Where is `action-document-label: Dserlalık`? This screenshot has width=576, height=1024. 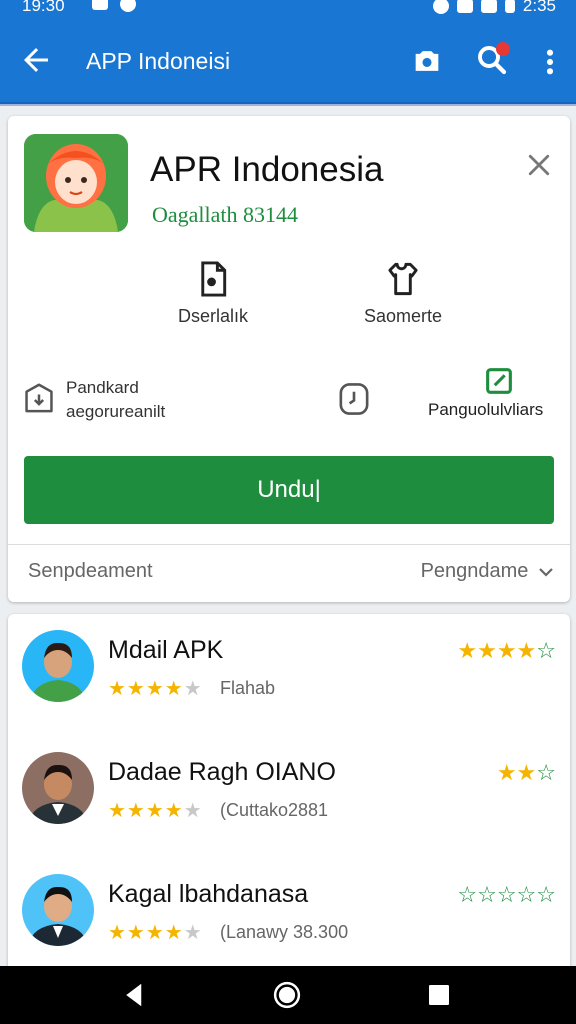
action-document-label: Dserlalık is located at coordinates (212, 316).